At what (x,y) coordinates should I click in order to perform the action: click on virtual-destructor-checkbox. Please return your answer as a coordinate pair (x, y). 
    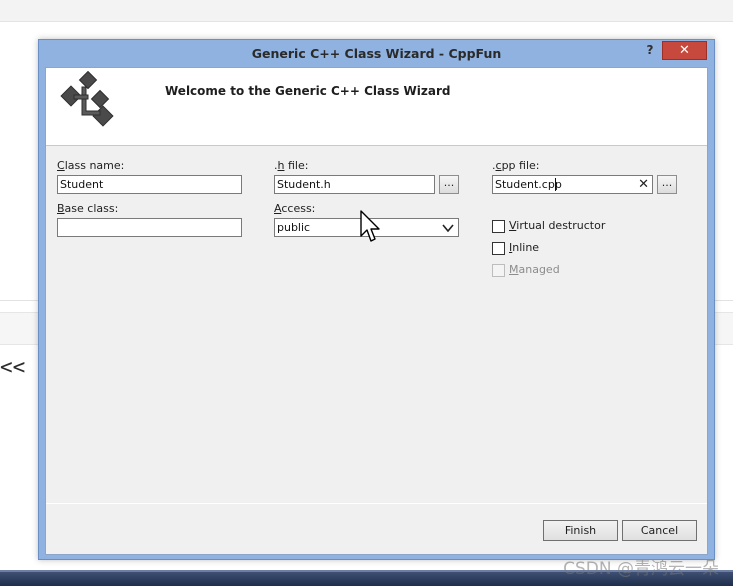
    Looking at the image, I should click on (498, 226).